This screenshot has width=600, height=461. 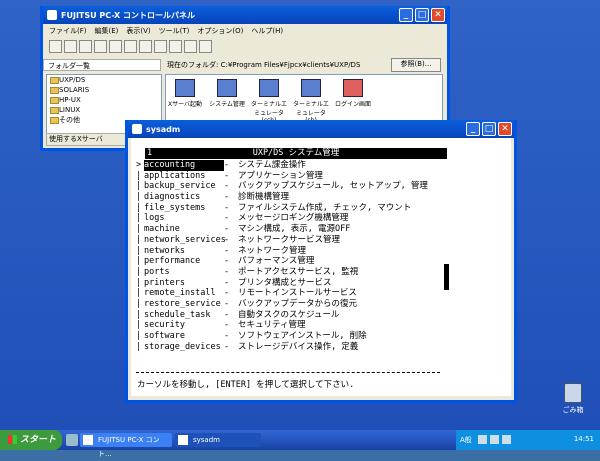 What do you see at coordinates (138, 31) in the screenshot?
I see `menu-view: 表示(V)` at bounding box center [138, 31].